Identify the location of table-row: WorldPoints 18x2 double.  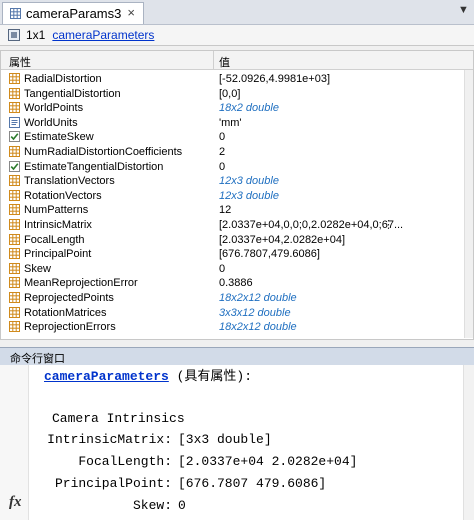
(237, 108).